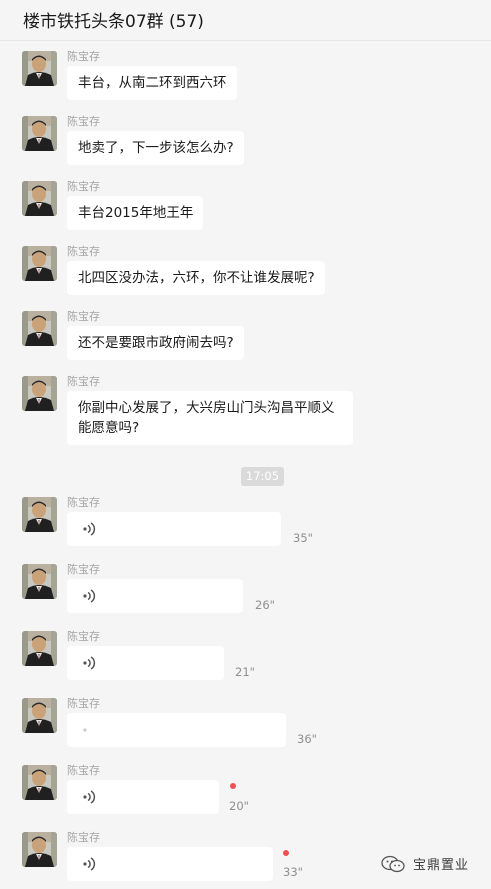 This screenshot has width=491, height=889. Describe the element at coordinates (265, 605) in the screenshot. I see `voice-duration: 26"` at that location.